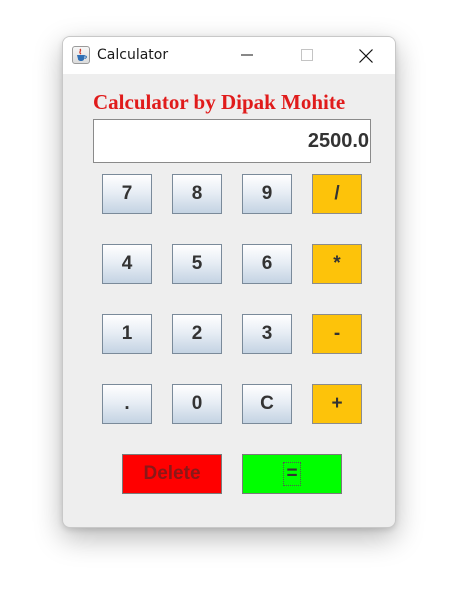  I want to click on close-button, so click(365, 55).